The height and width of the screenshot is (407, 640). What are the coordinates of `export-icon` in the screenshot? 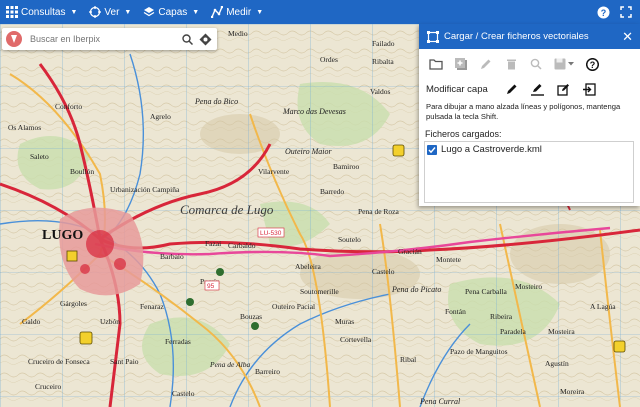 It's located at (590, 89).